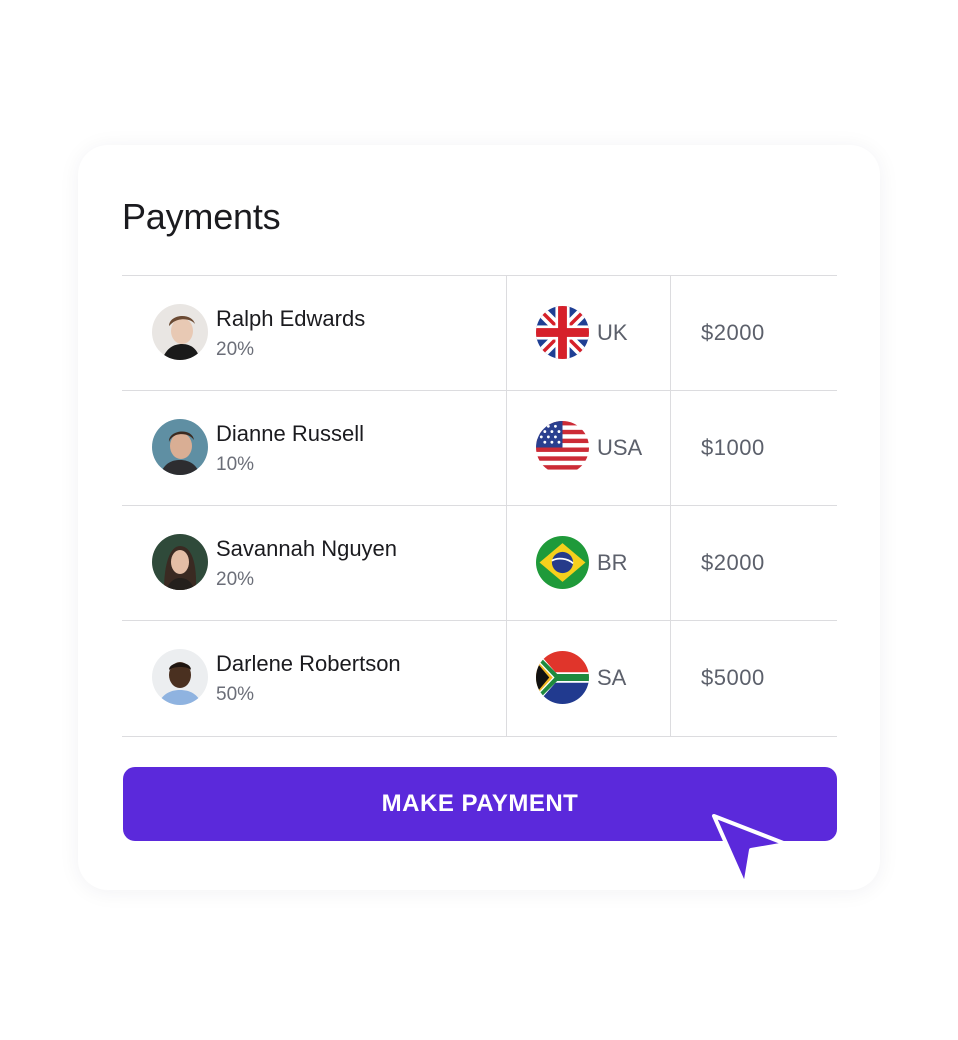  I want to click on south-africa-flag-icon, so click(562, 677).